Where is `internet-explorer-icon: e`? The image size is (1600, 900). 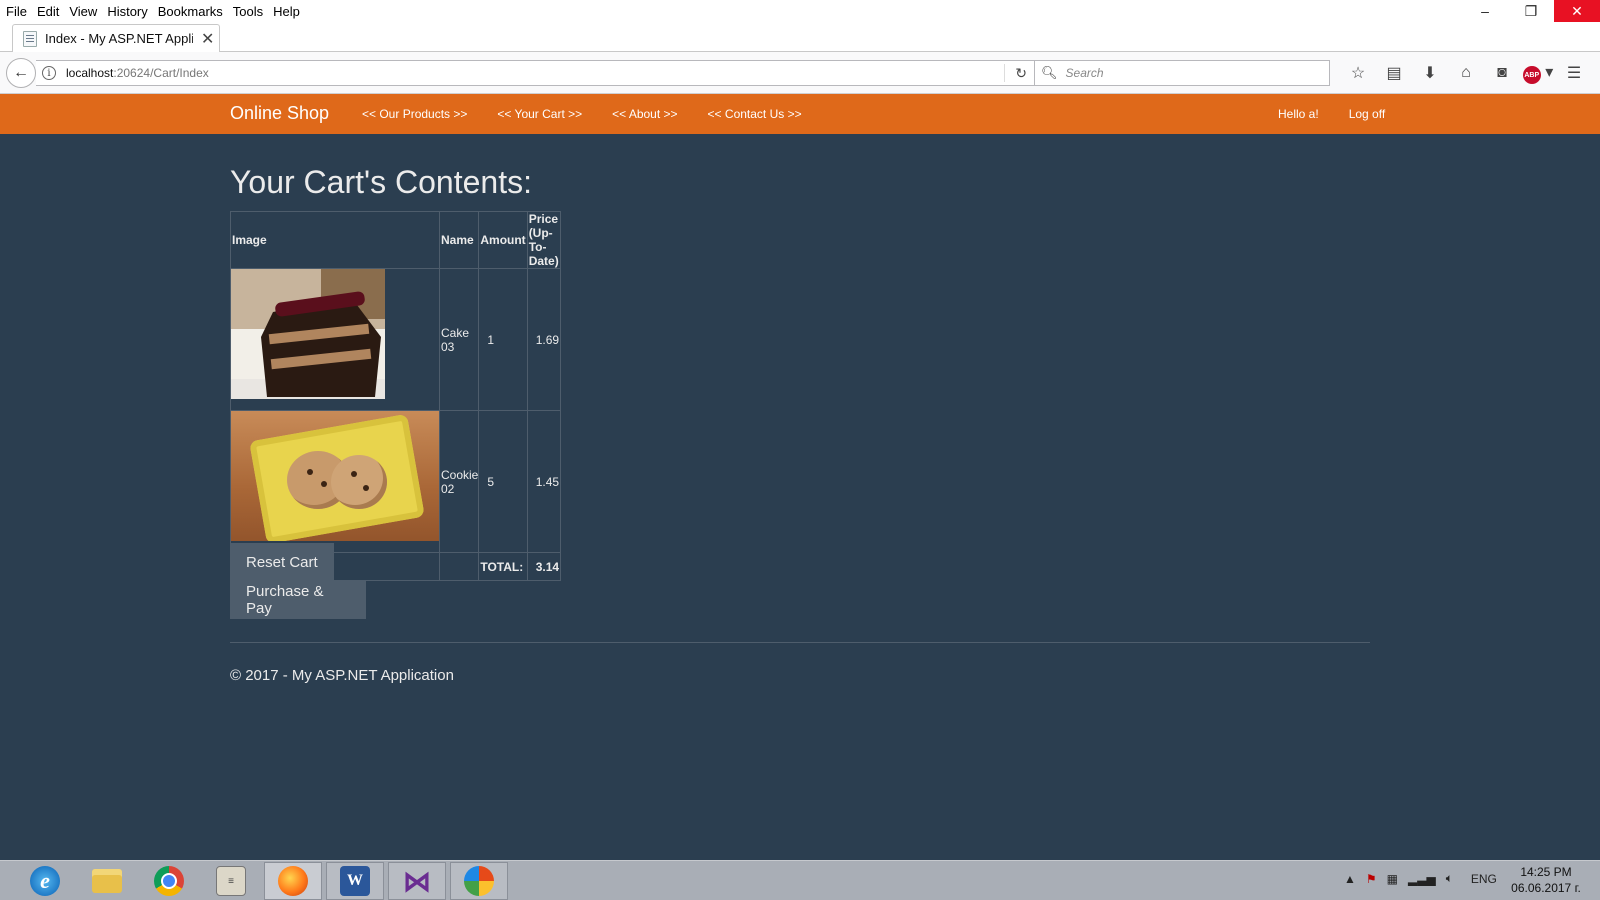 internet-explorer-icon: e is located at coordinates (45, 881).